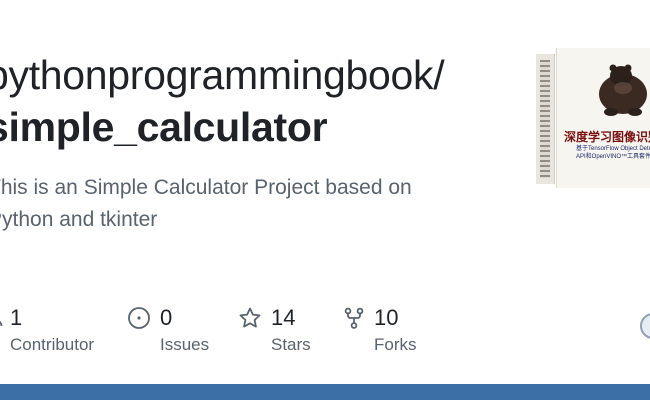 This screenshot has height=400, width=650. What do you see at coordinates (607, 137) in the screenshot?
I see `book-title: 深度学习图像识别技` at bounding box center [607, 137].